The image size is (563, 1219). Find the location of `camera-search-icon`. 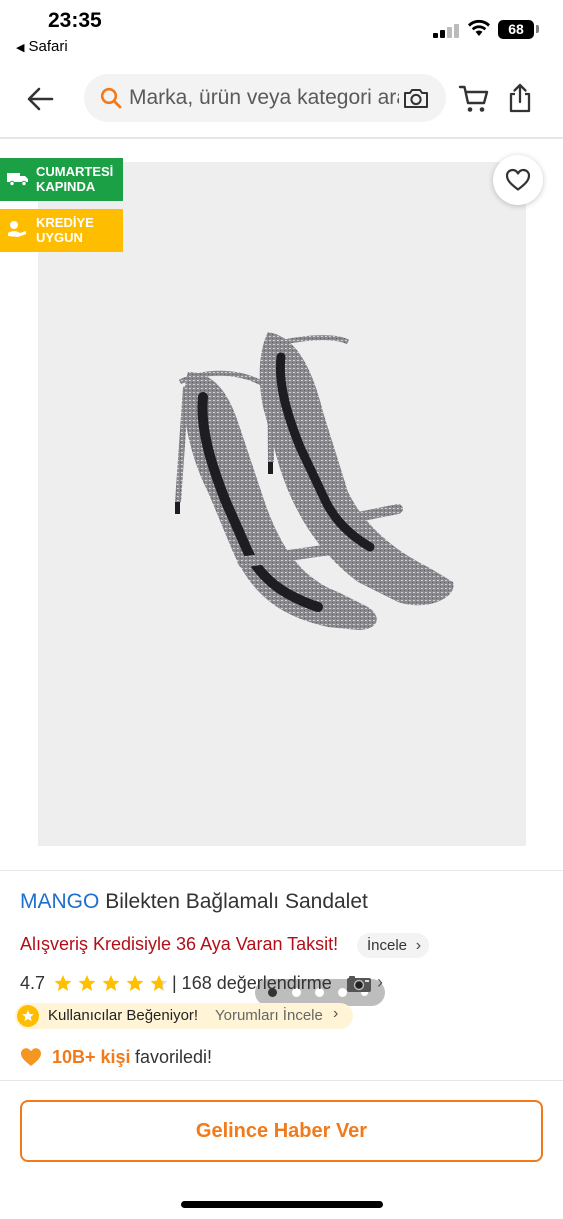

camera-search-icon is located at coordinates (416, 98).